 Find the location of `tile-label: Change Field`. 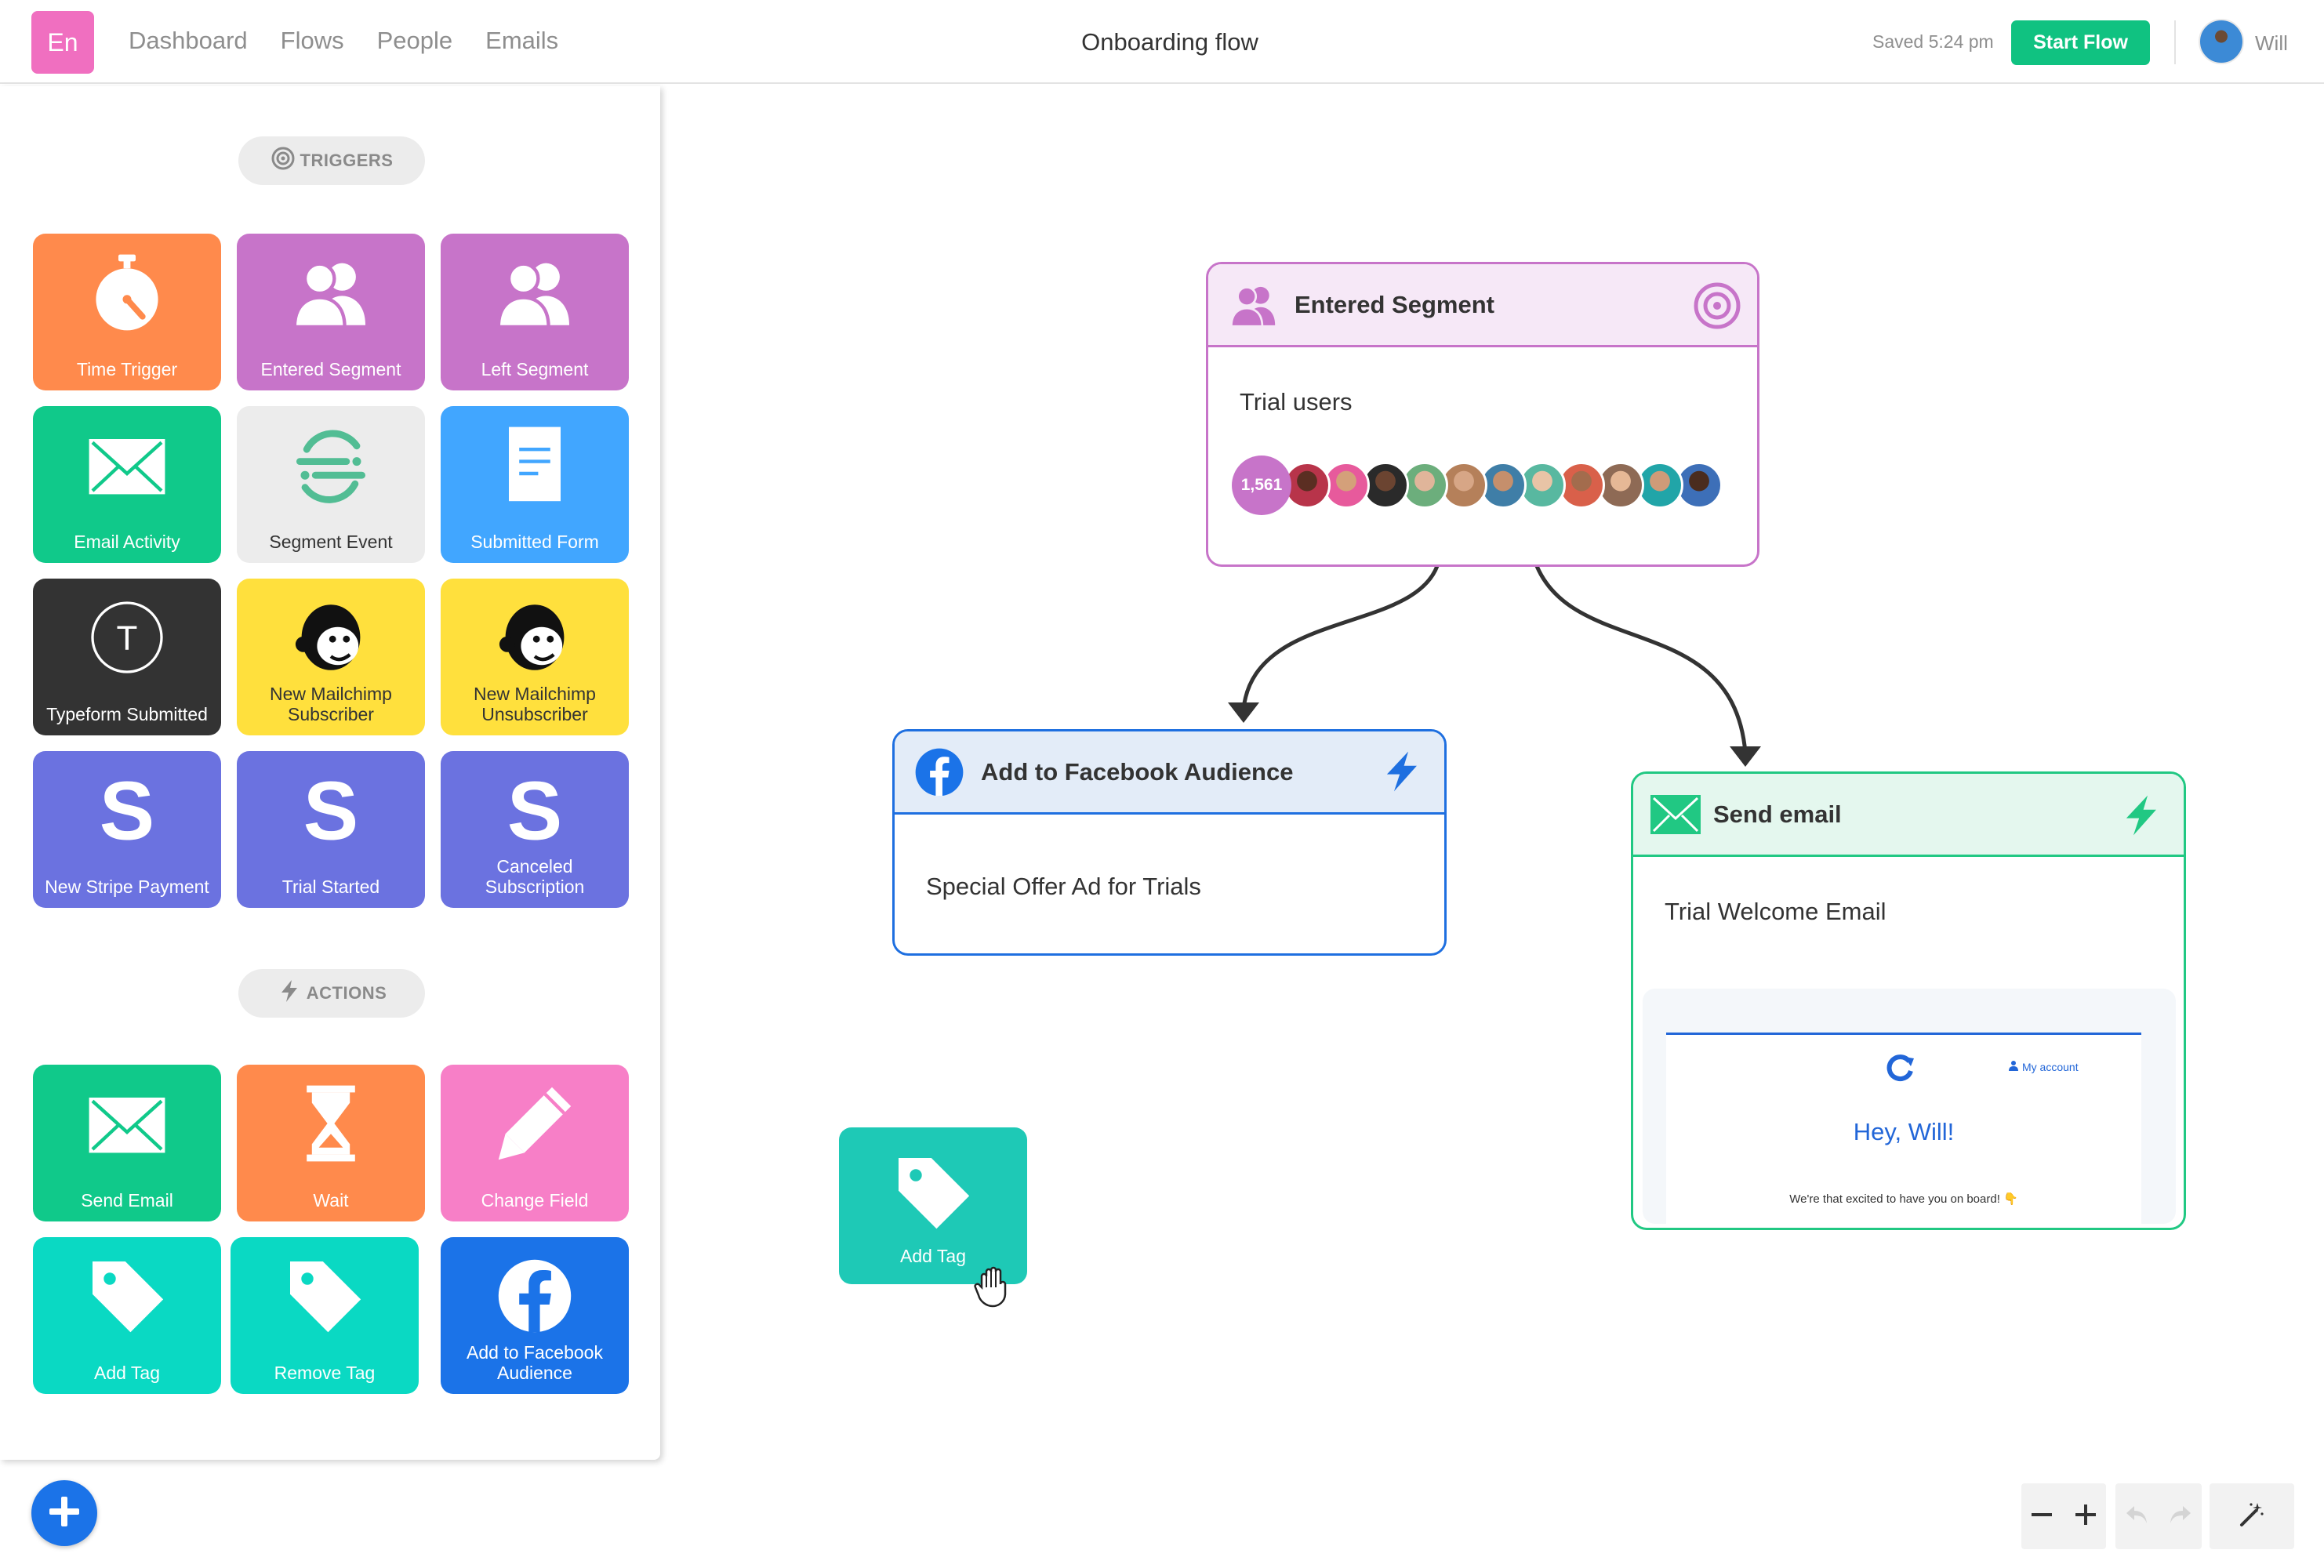

tile-label: Change Field is located at coordinates (535, 1200).